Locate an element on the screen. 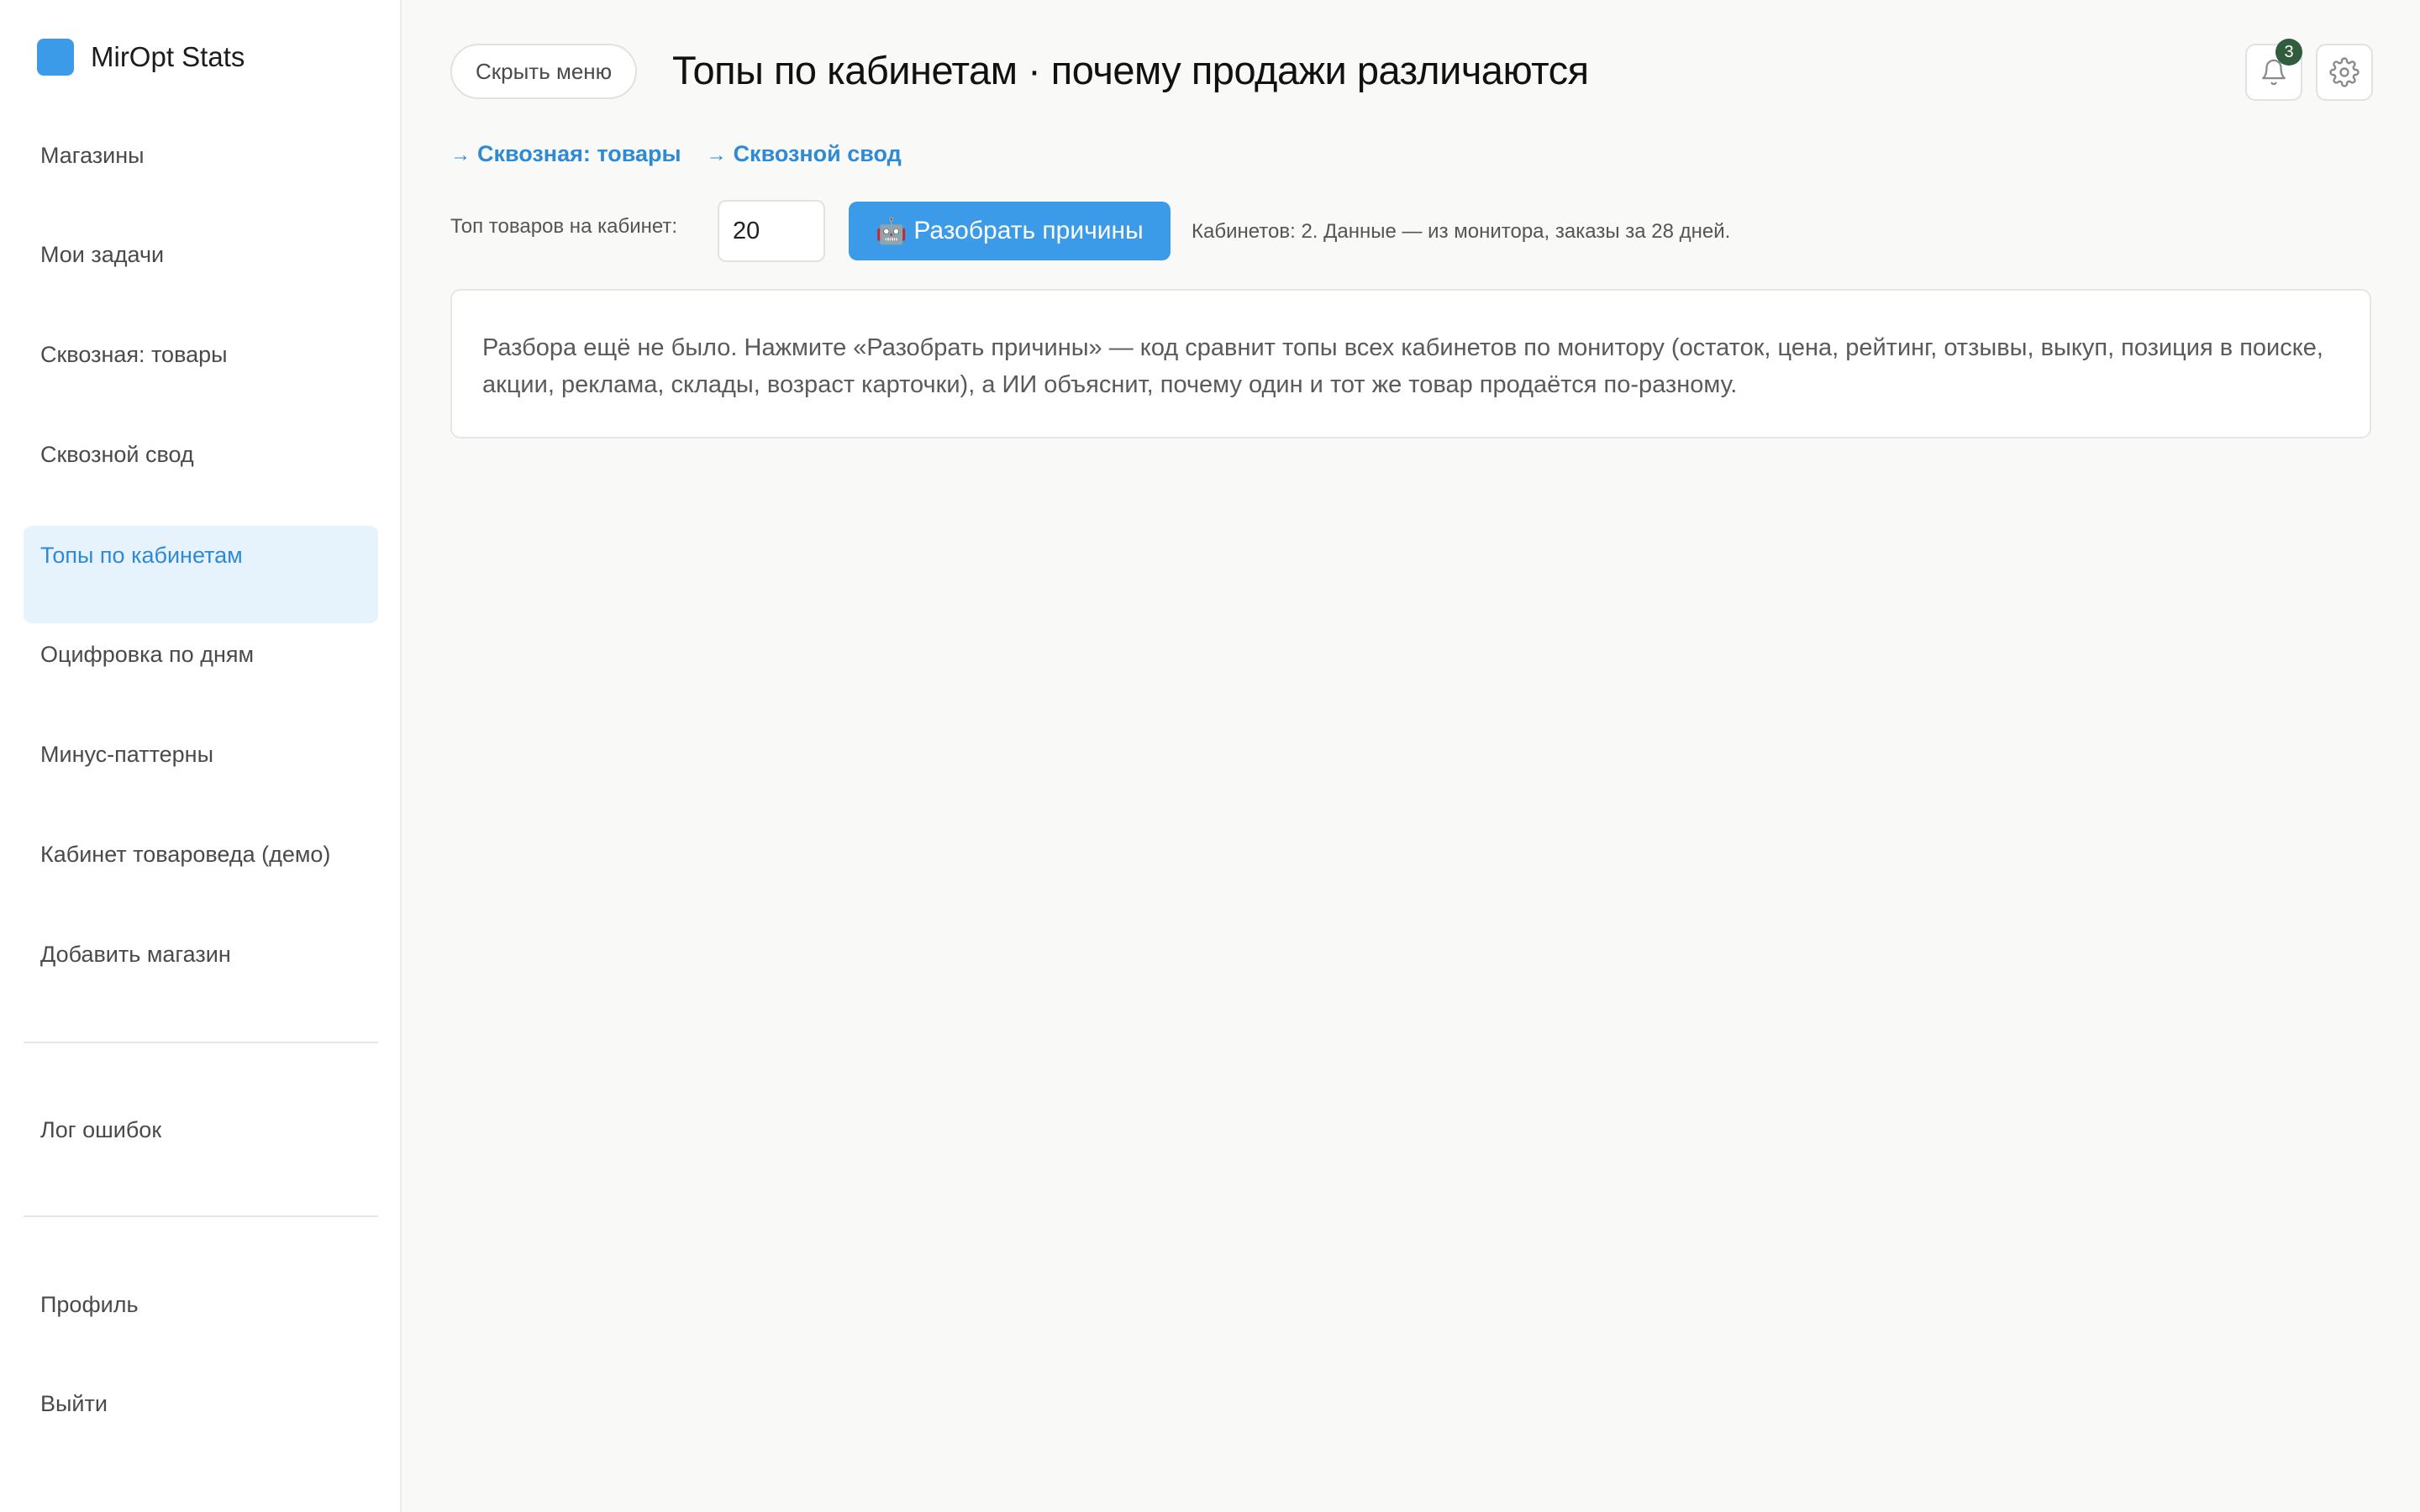  sidebar-item-daily-digitization: Оцифровка по дням is located at coordinates (201, 673).